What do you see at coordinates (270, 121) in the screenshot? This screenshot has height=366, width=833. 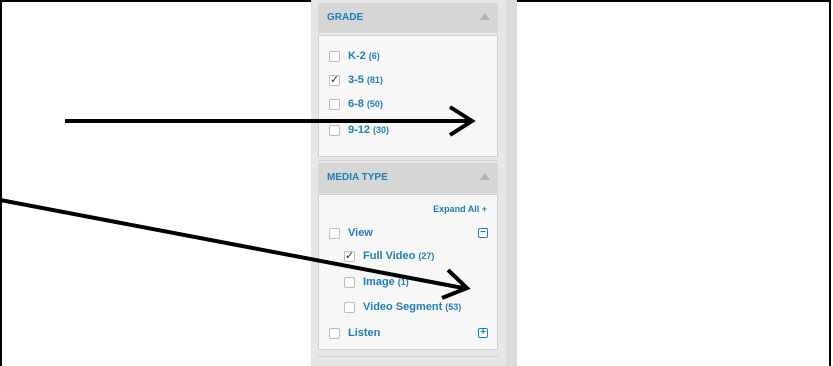 I see `arrow-to-grade-list` at bounding box center [270, 121].